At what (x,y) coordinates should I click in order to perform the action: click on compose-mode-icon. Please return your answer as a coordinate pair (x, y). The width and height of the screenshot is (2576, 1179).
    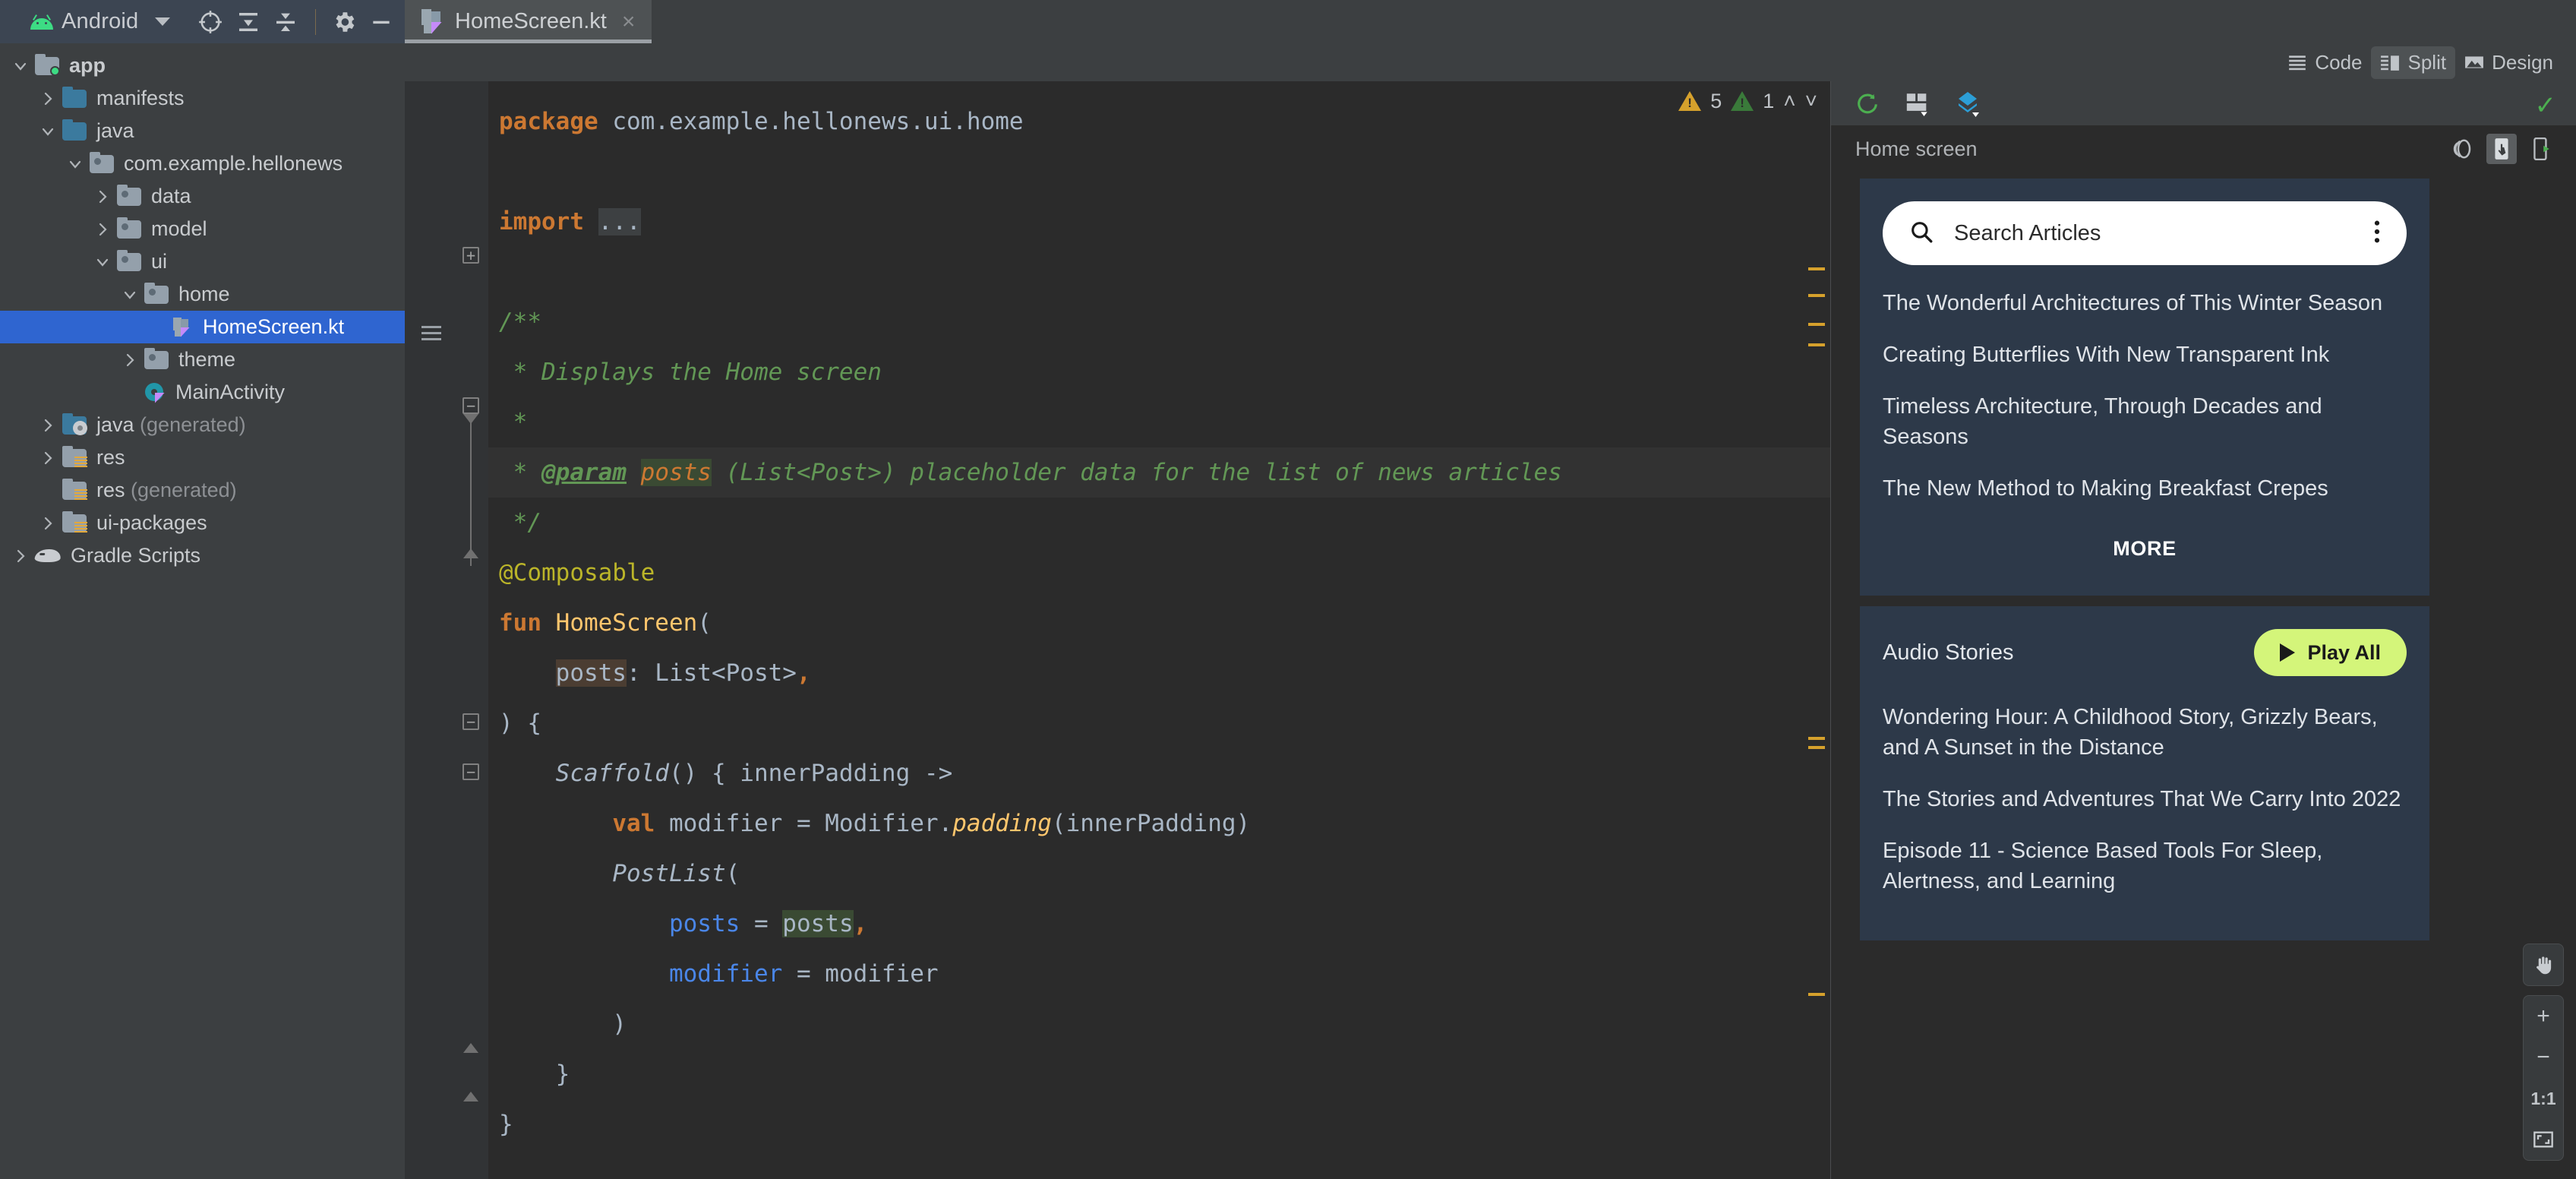
    Looking at the image, I should click on (1967, 103).